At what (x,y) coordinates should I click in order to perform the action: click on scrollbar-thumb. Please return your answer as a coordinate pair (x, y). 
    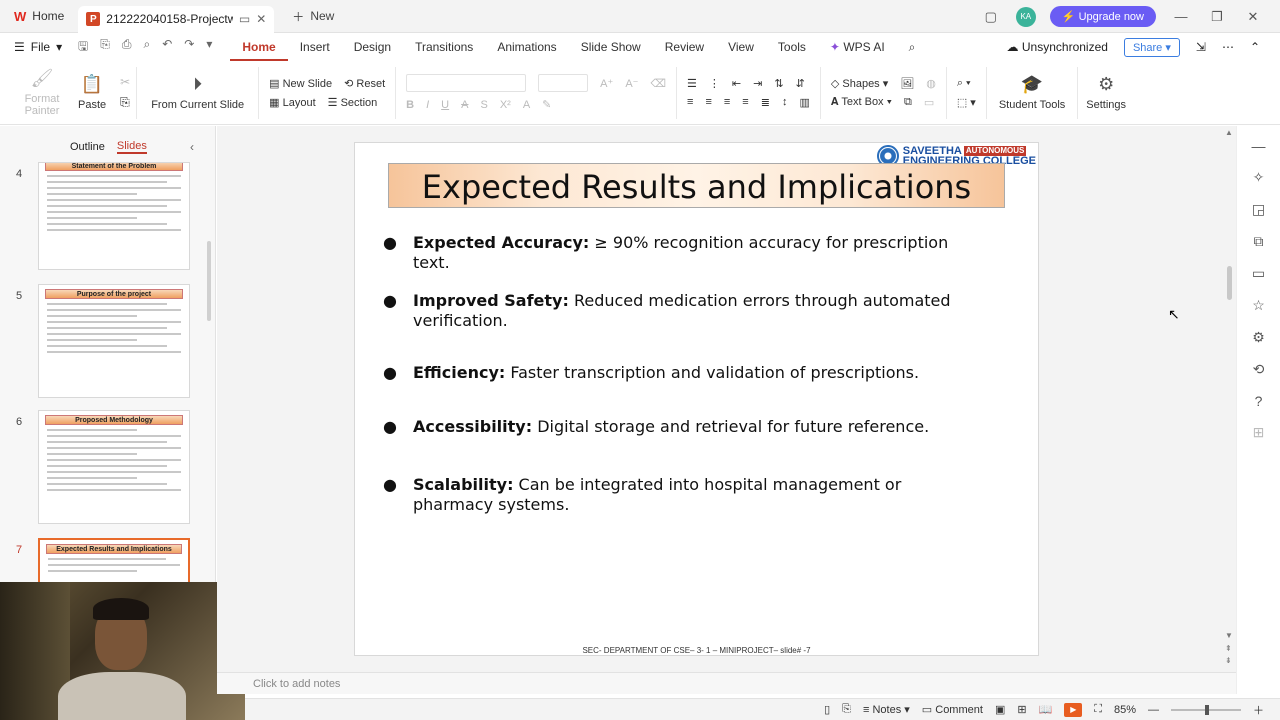
    Looking at the image, I should click on (1229, 283).